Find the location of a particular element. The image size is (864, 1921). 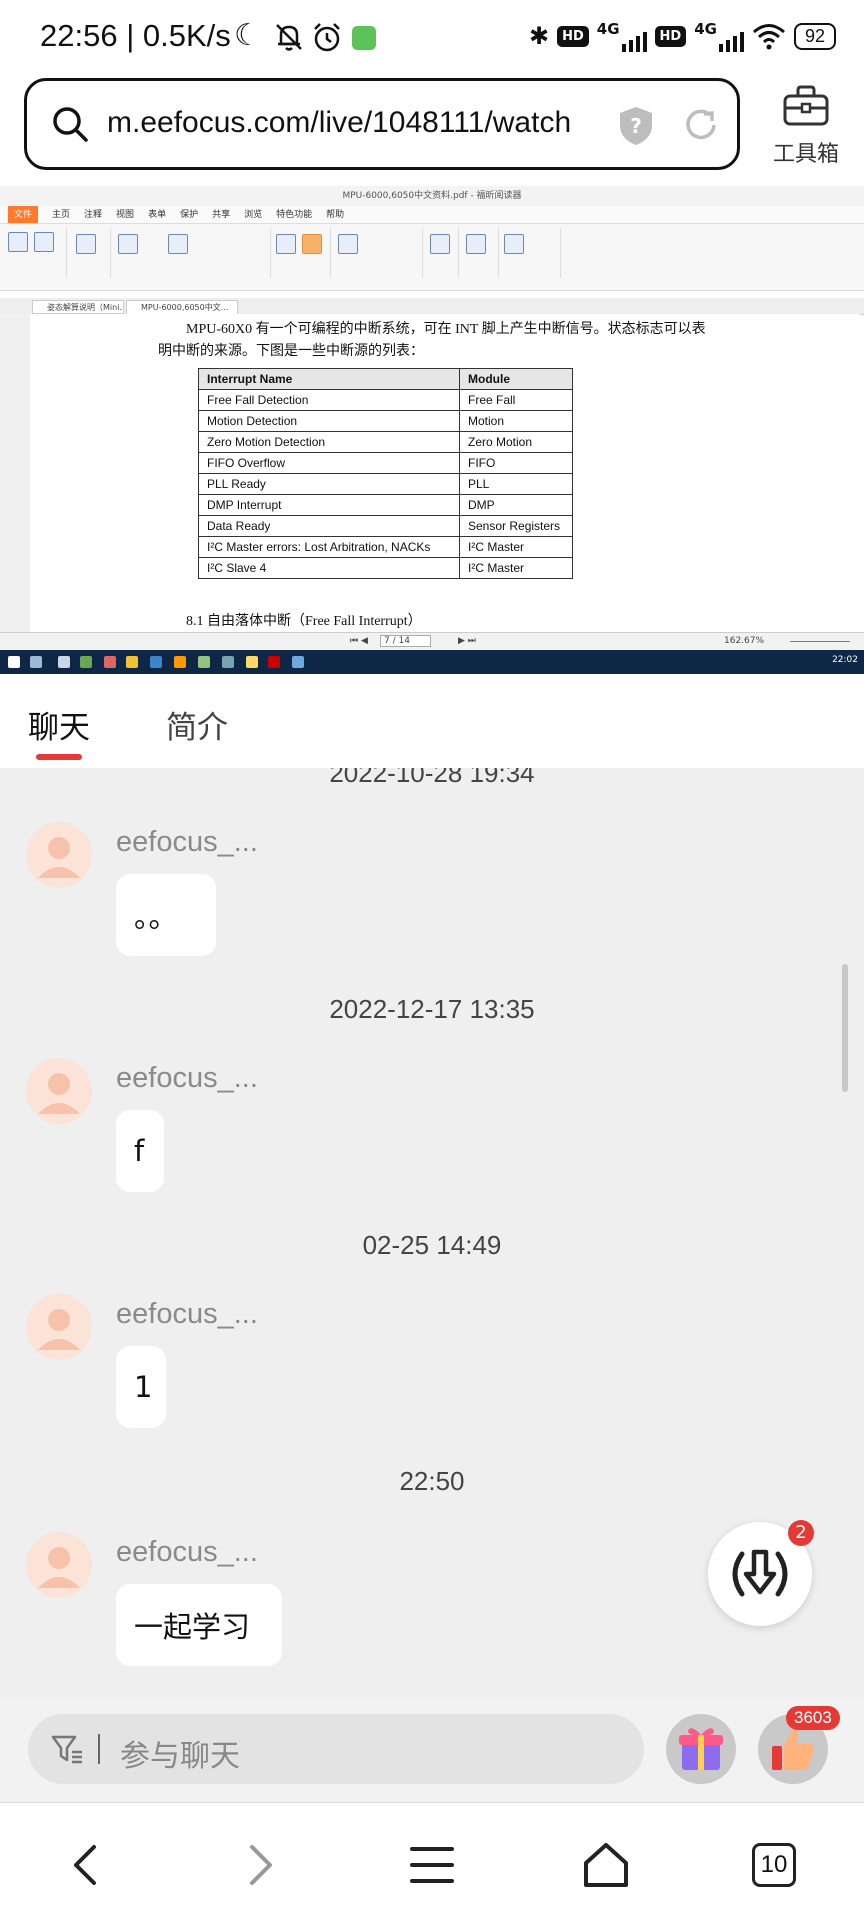

table-cell: Motion is located at coordinates (516, 421).